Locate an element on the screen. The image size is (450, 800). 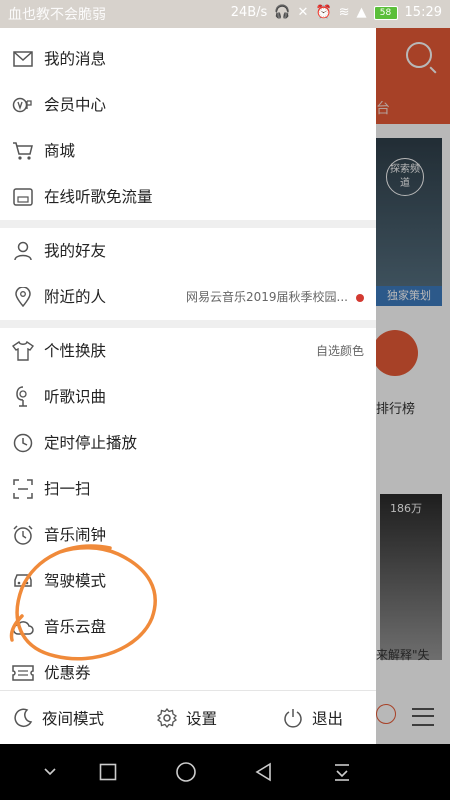
mail-icon is located at coordinates (23, 59).